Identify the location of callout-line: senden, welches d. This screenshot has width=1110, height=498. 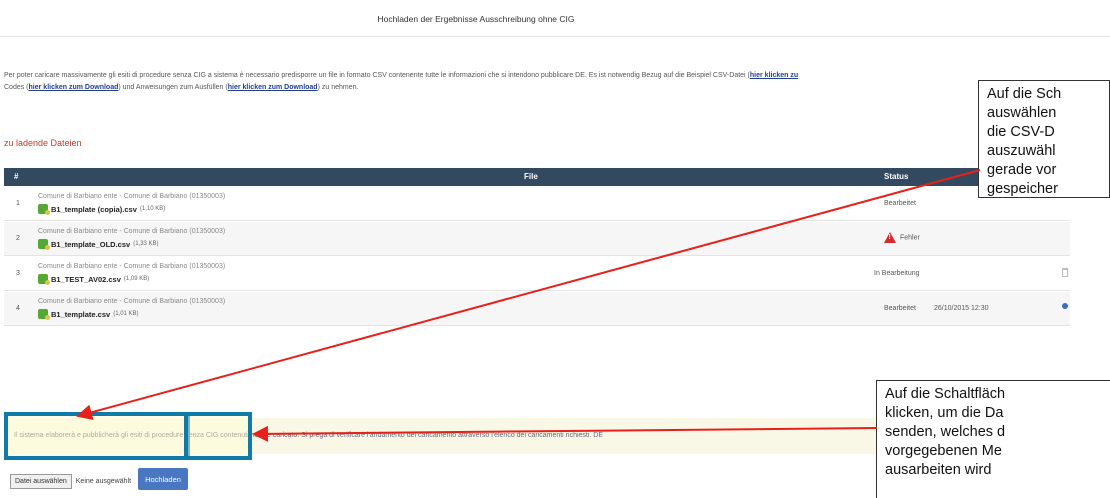
(945, 432).